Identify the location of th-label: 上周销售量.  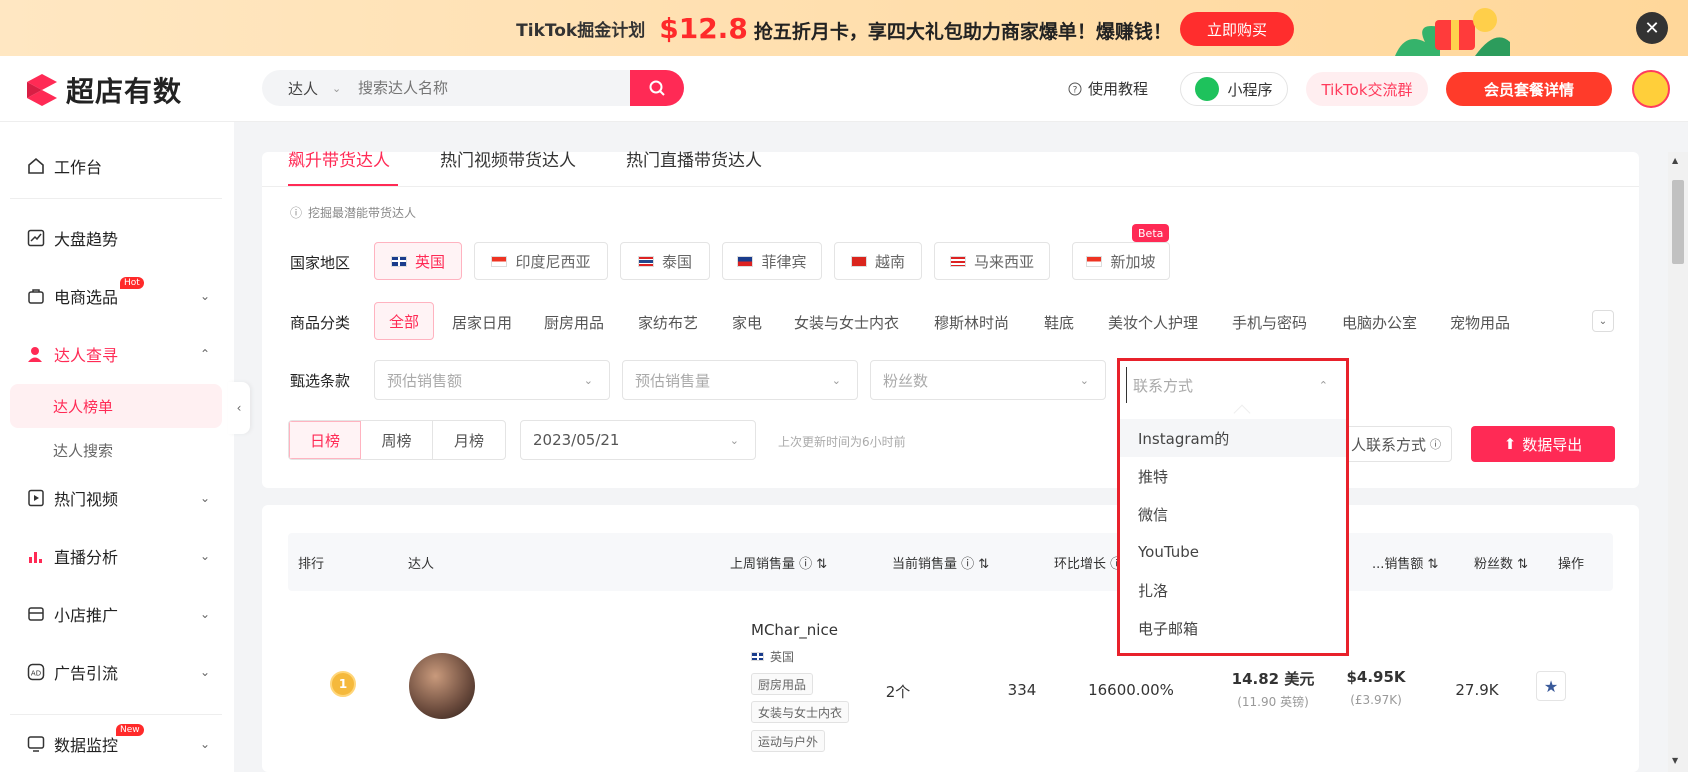
(763, 564).